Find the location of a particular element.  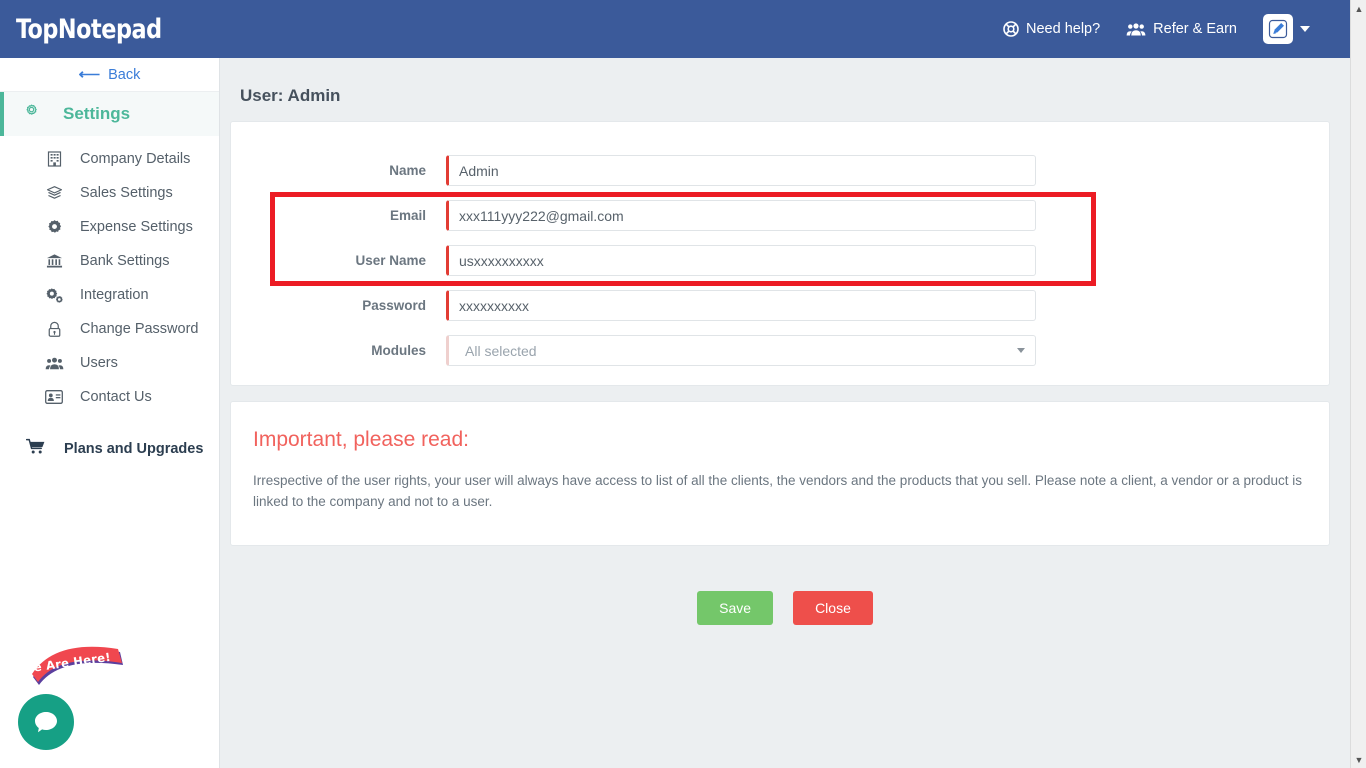

app-header: TopNotepad Need help? Refer & Earn is located at coordinates (675, 29).